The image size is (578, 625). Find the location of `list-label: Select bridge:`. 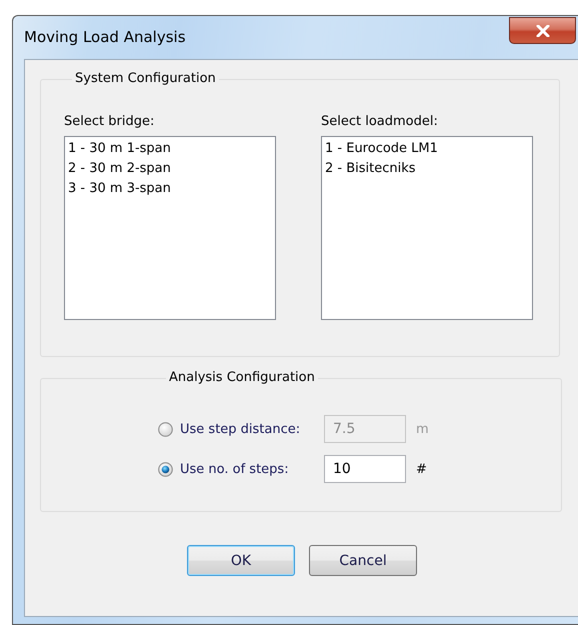

list-label: Select bridge: is located at coordinates (109, 122).